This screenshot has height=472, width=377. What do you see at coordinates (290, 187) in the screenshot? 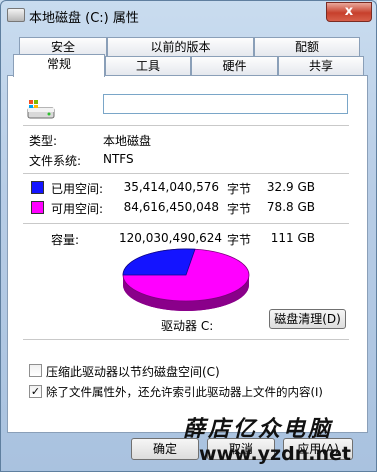
I see `used-space-size: 32.9 GB` at bounding box center [290, 187].